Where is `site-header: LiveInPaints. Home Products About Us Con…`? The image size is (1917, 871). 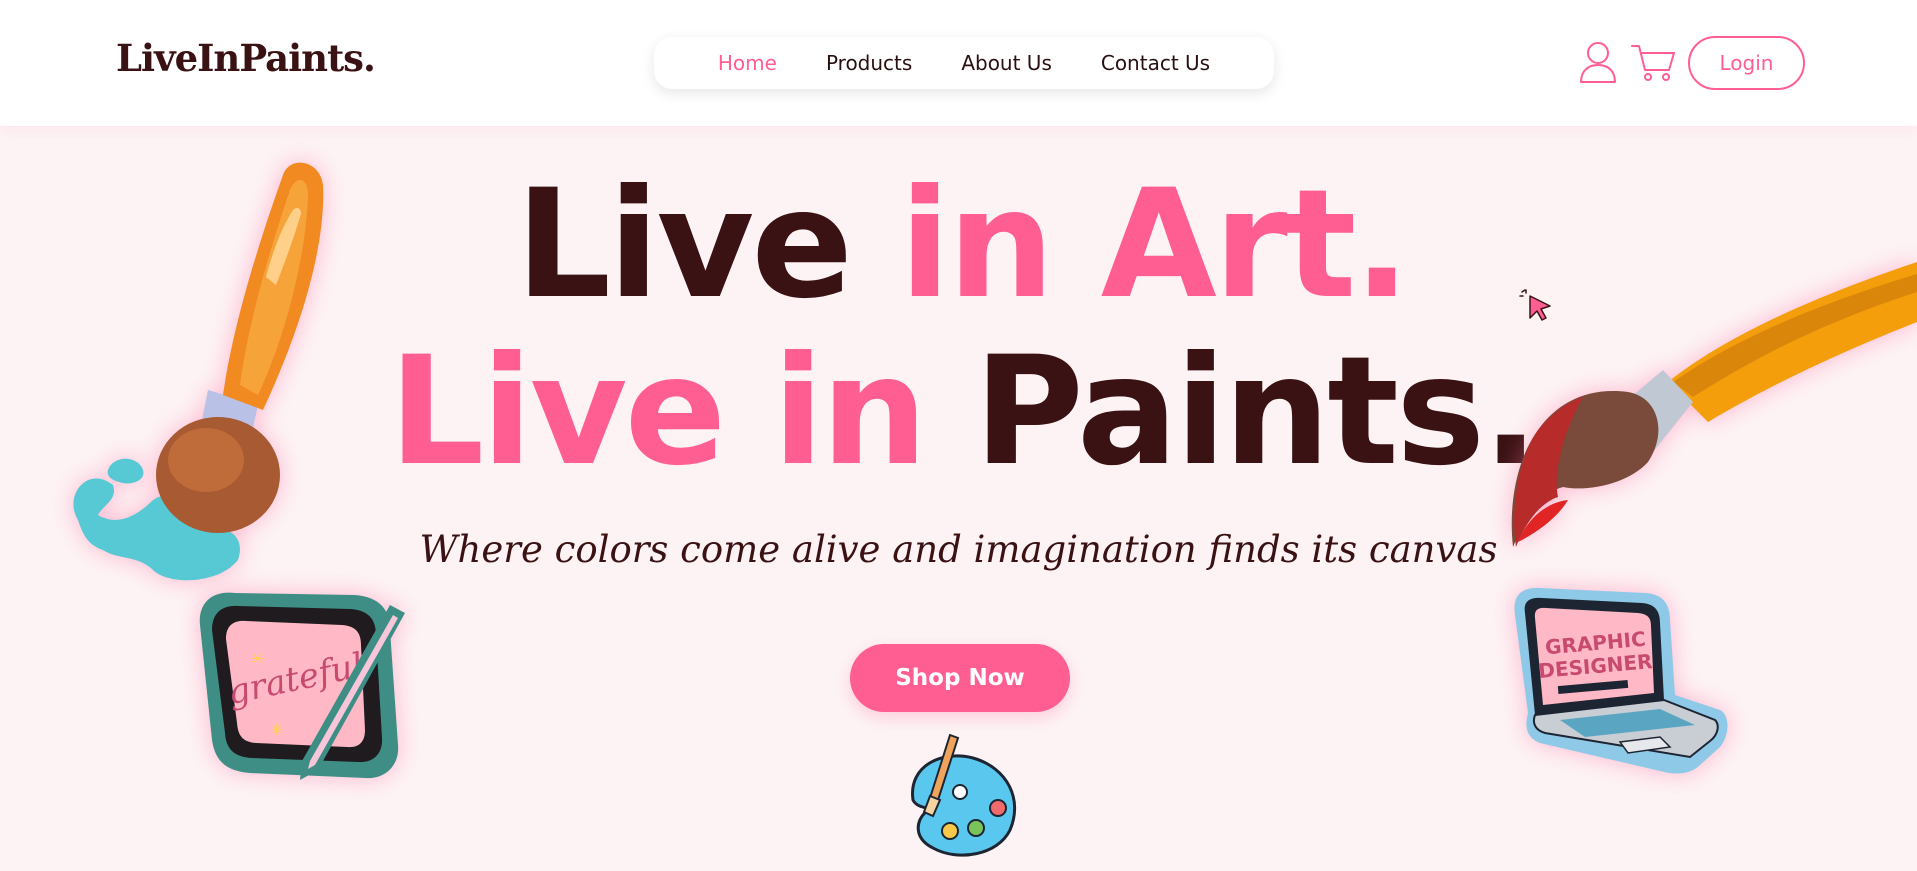
site-header: LiveInPaints. Home Products About Us Con… is located at coordinates (958, 63).